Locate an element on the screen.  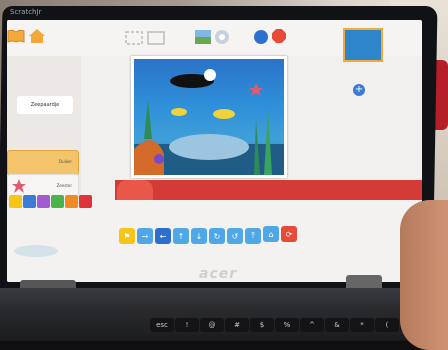
stage is located at coordinates (209, 117).